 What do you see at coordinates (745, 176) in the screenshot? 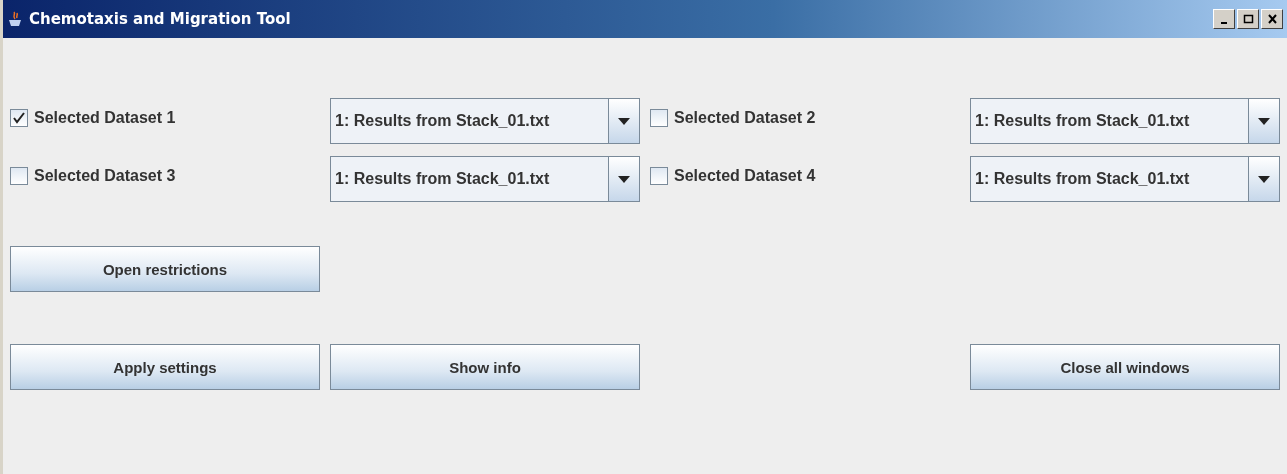
I see `checkbox-label: Selected Dataset 4` at bounding box center [745, 176].